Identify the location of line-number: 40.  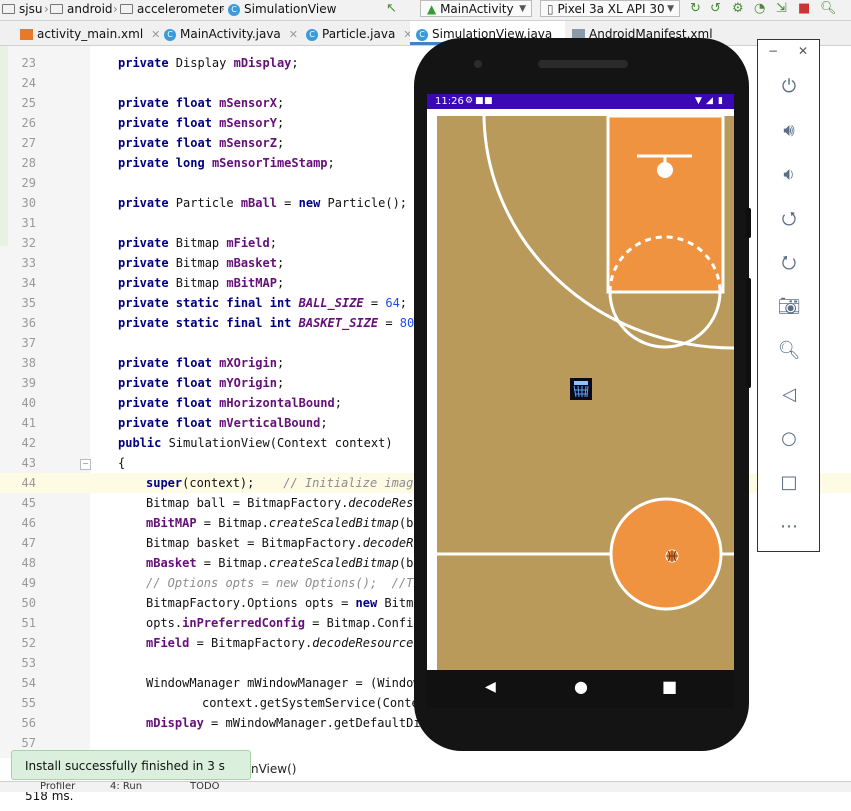
(28, 403).